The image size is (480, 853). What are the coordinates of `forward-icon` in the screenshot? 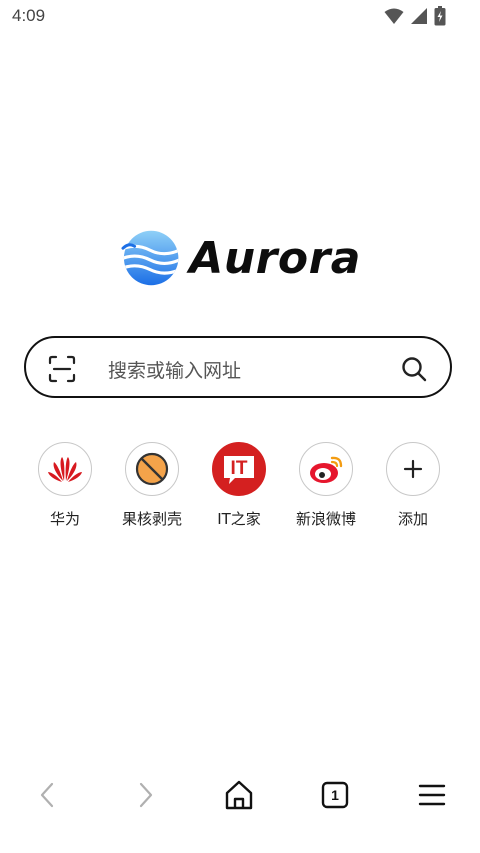 It's located at (145, 795).